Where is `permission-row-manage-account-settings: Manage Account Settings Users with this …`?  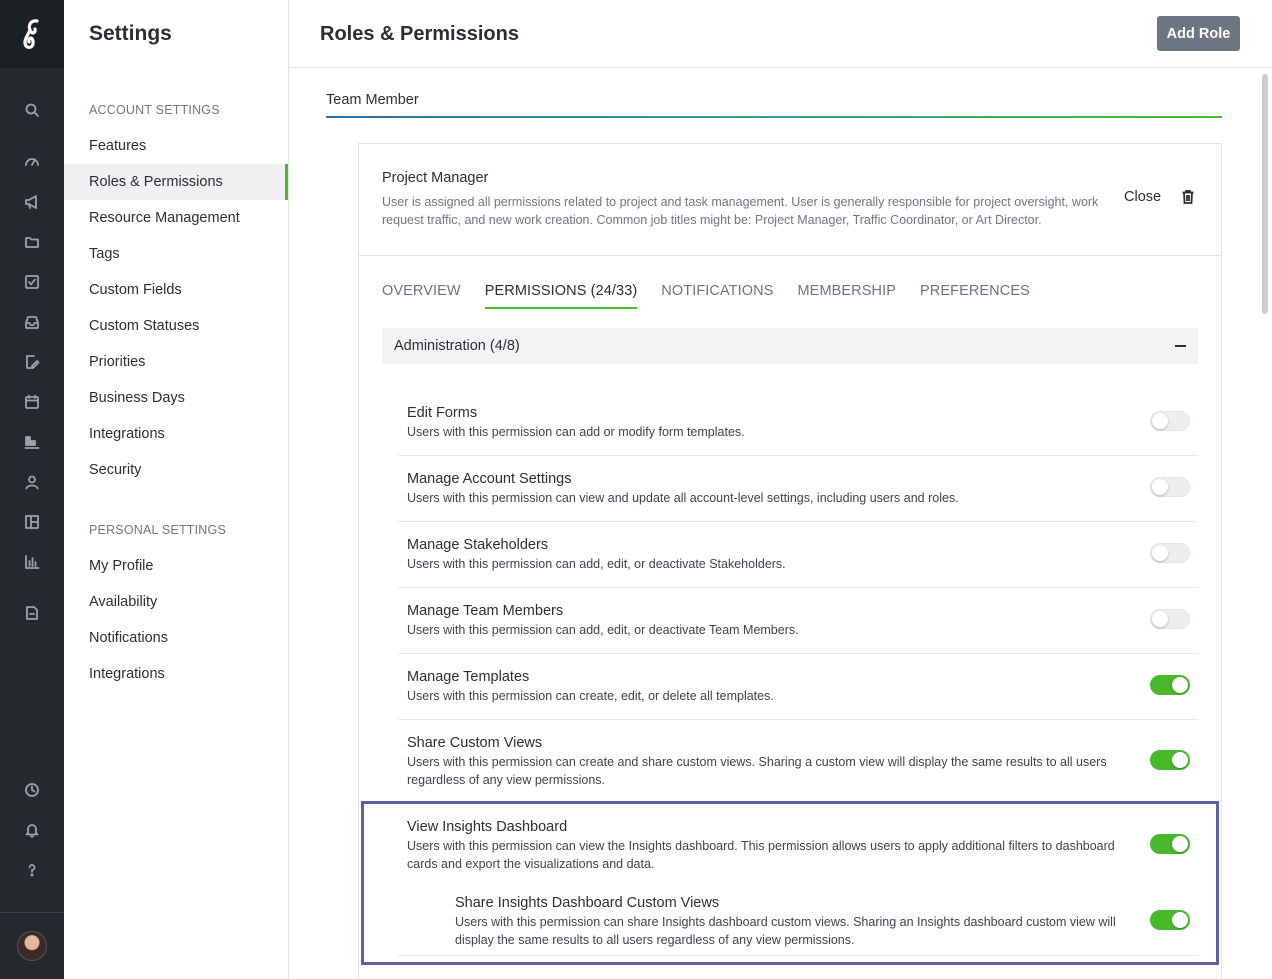 permission-row-manage-account-settings: Manage Account Settings Users with this … is located at coordinates (798, 489).